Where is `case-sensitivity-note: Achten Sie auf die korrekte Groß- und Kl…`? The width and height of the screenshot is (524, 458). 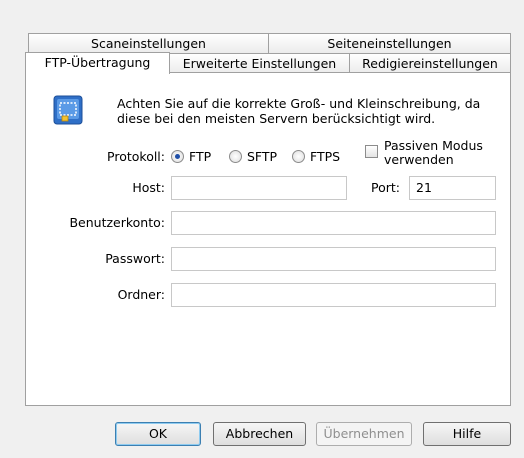 case-sensitivity-note: Achten Sie auf die korrekte Groß- und Kl… is located at coordinates (299, 111).